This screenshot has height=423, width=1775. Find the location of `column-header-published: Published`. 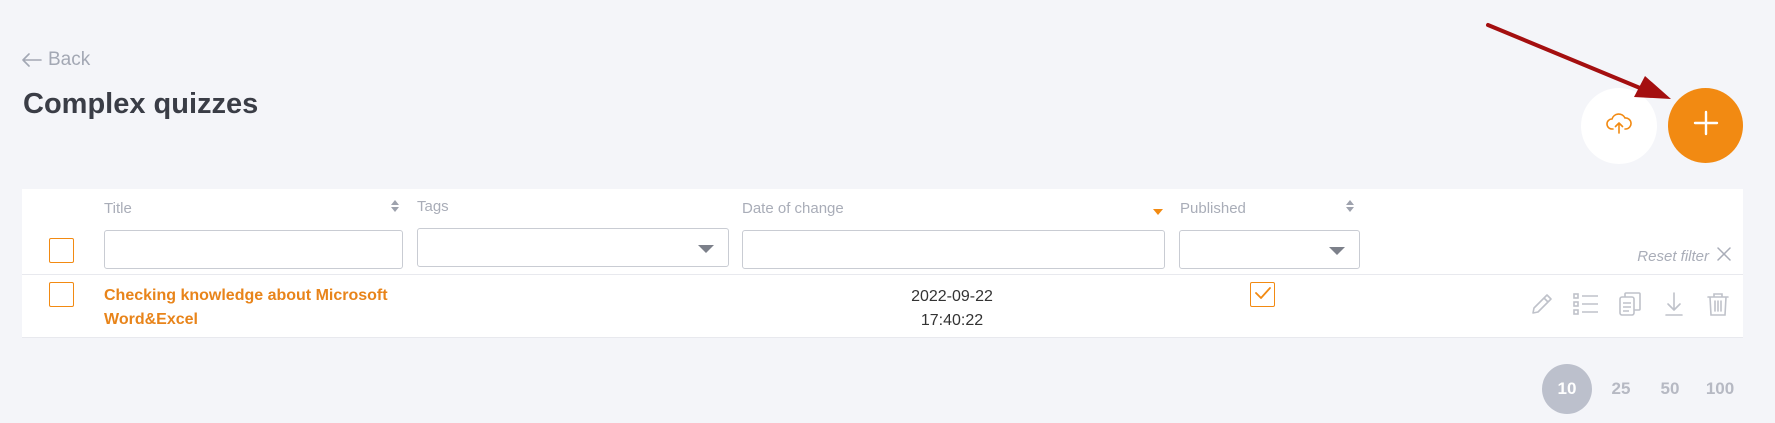

column-header-published: Published is located at coordinates (1213, 208).